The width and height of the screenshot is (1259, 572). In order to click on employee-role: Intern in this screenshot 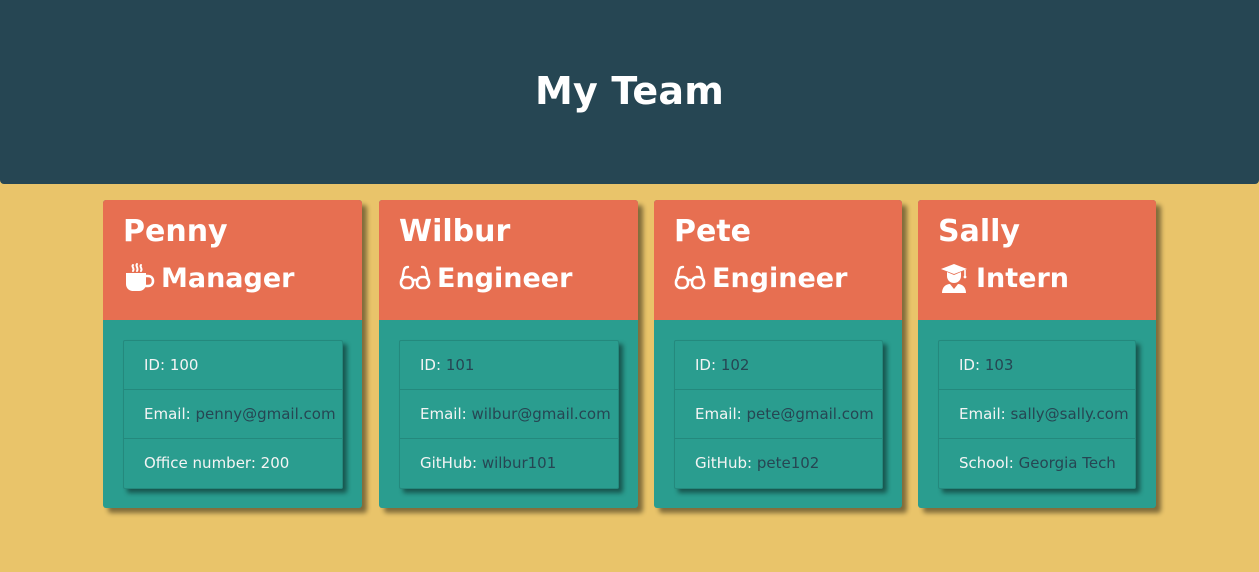, I will do `click(1003, 278)`.